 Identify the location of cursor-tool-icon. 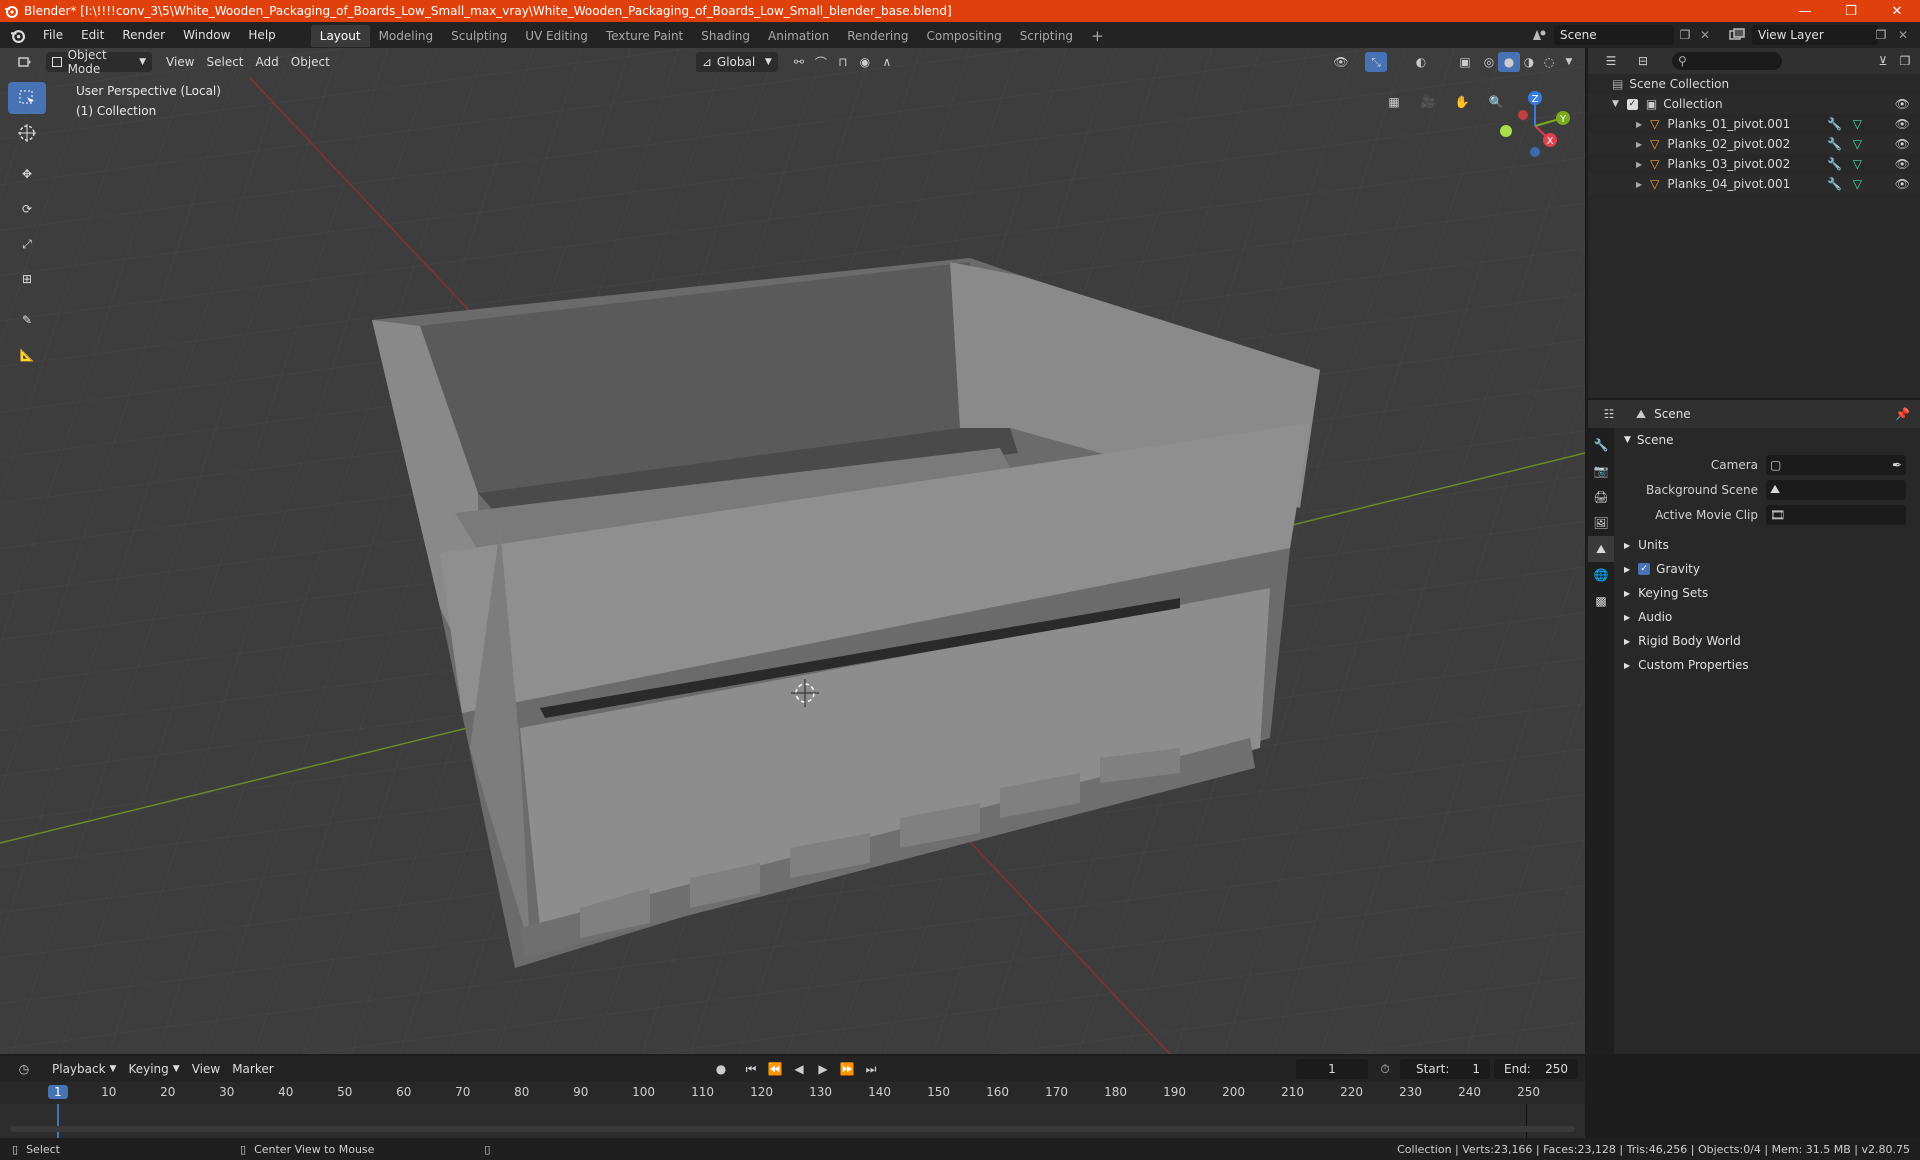
(27, 133).